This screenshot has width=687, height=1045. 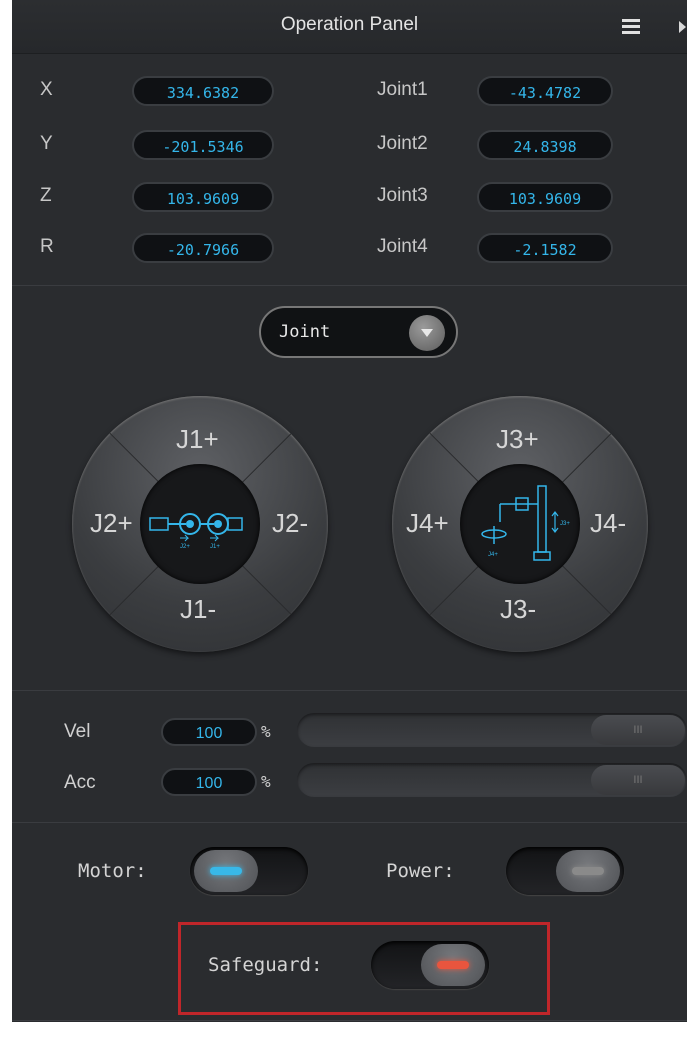 I want to click on joint-value-4: -2.1582, so click(x=545, y=248).